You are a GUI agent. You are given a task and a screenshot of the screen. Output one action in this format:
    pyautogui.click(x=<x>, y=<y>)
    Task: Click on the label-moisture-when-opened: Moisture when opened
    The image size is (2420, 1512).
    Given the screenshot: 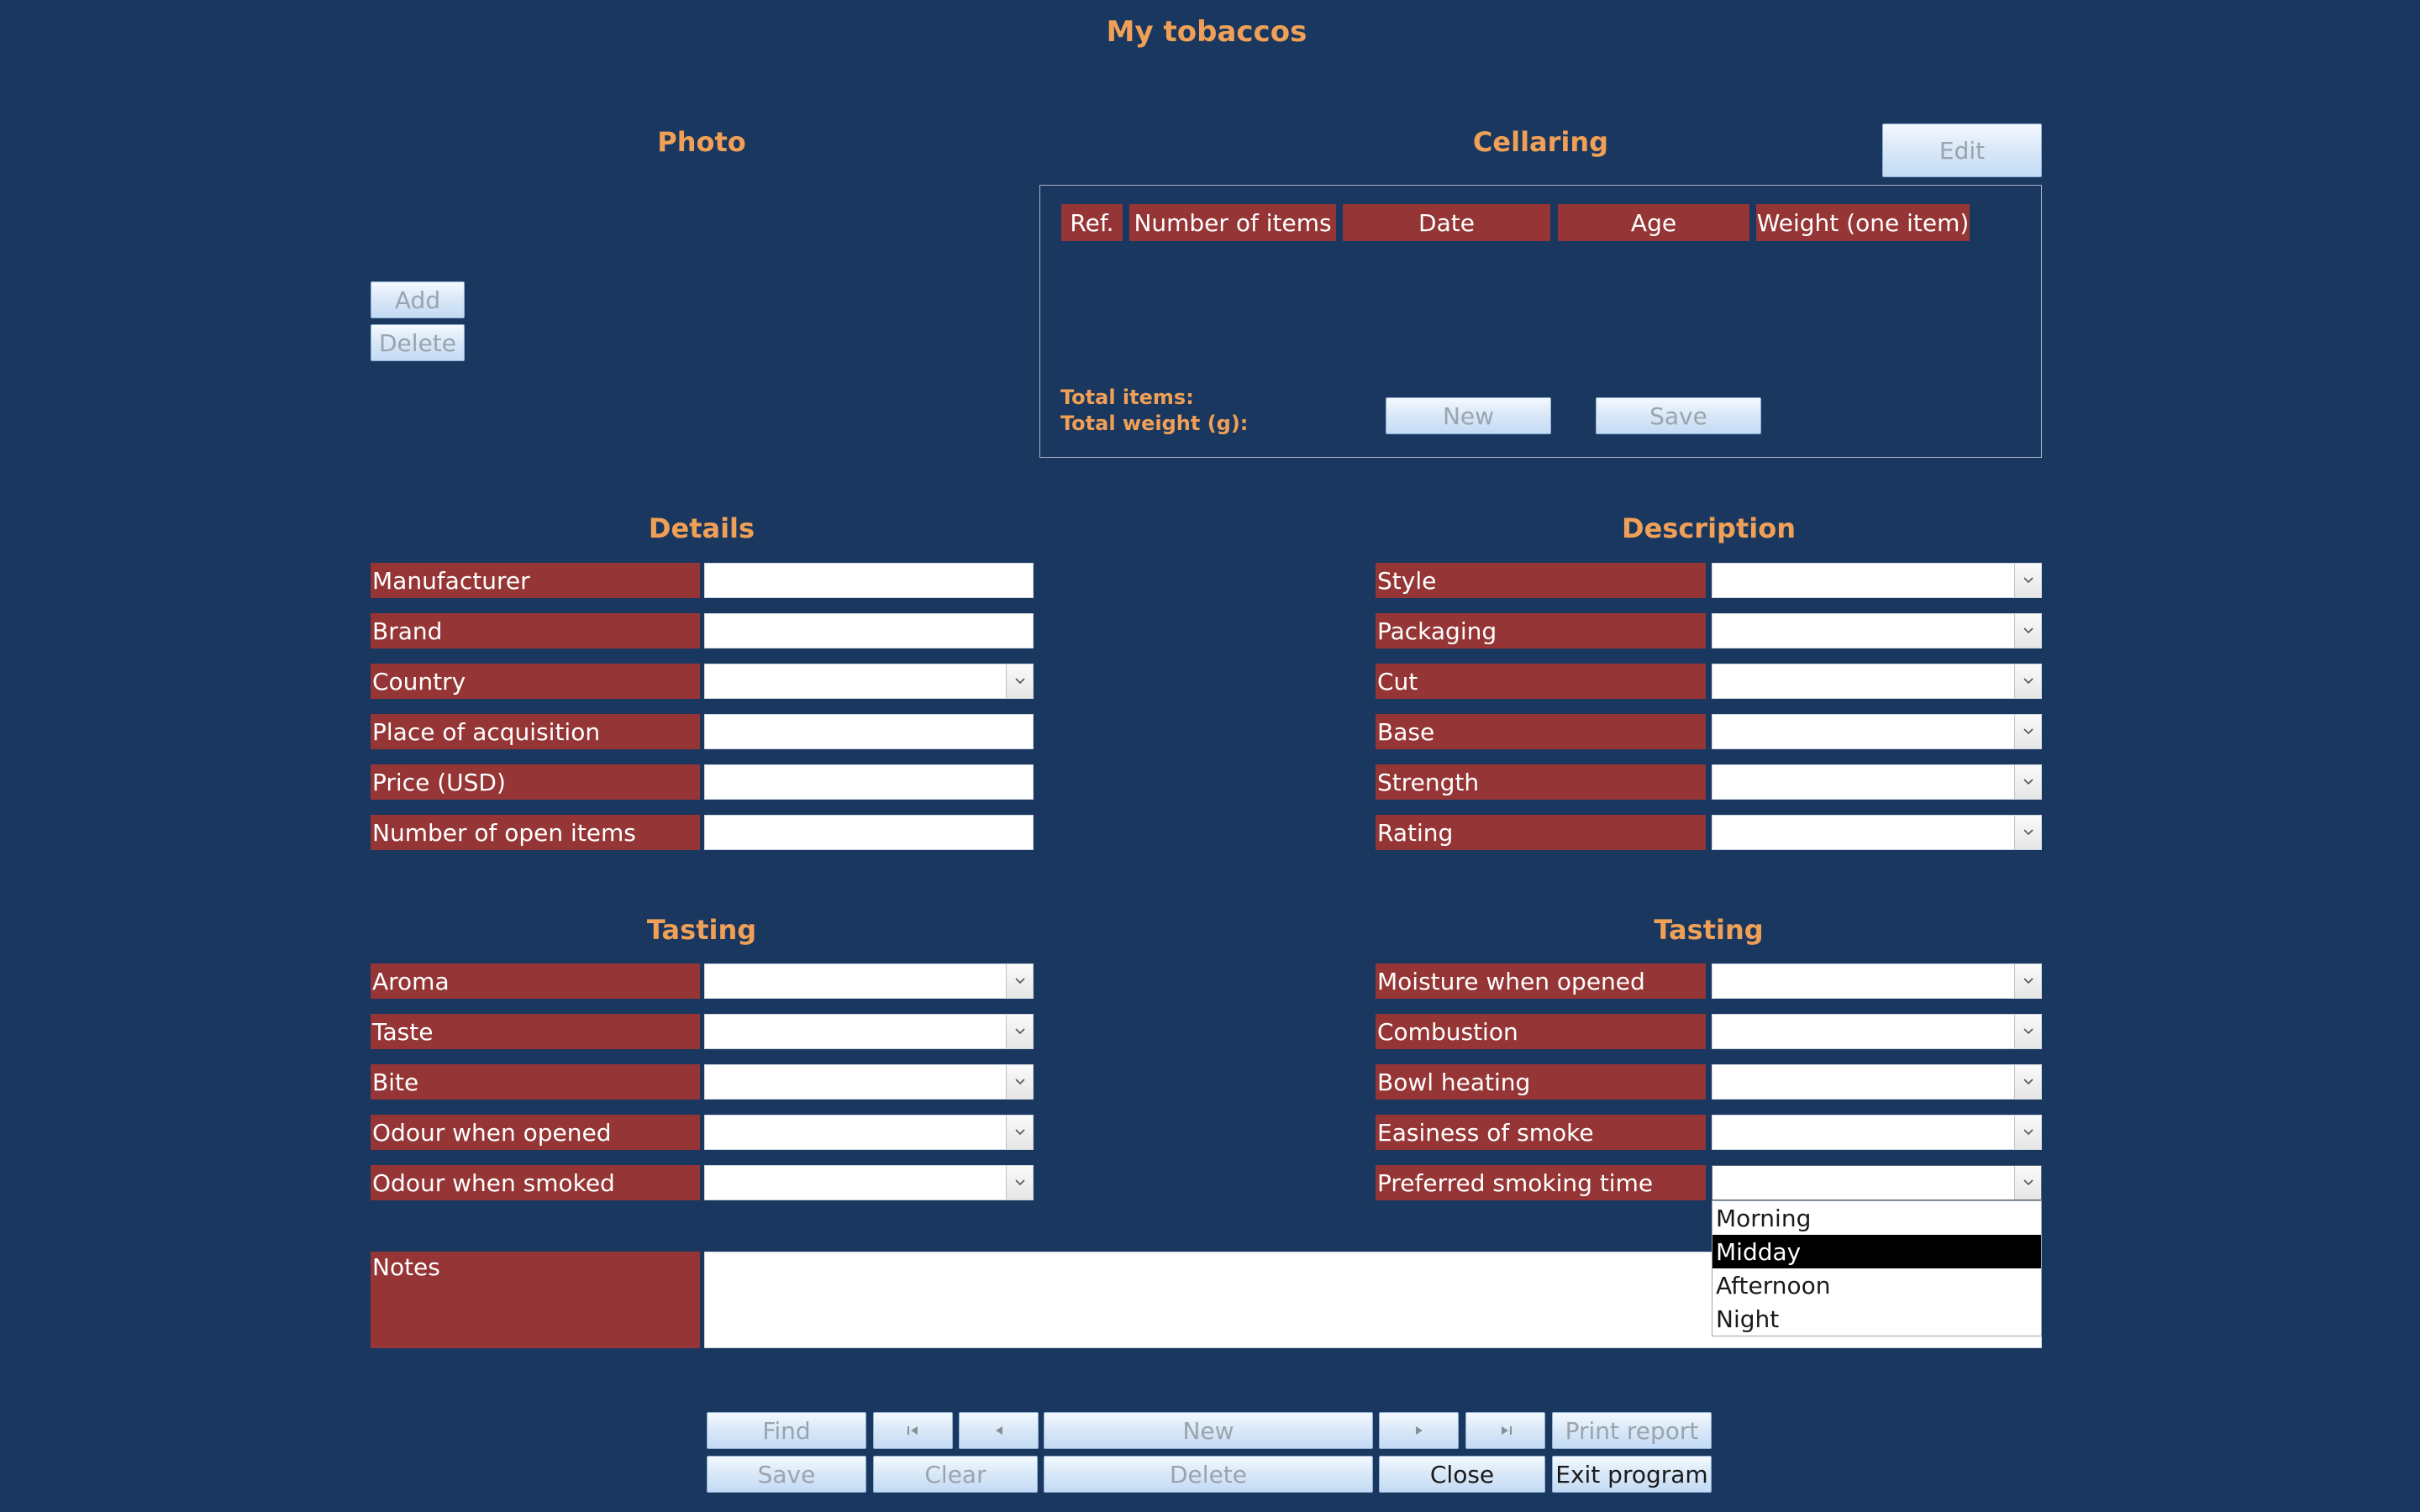 What is the action you would take?
    pyautogui.click(x=1541, y=981)
    